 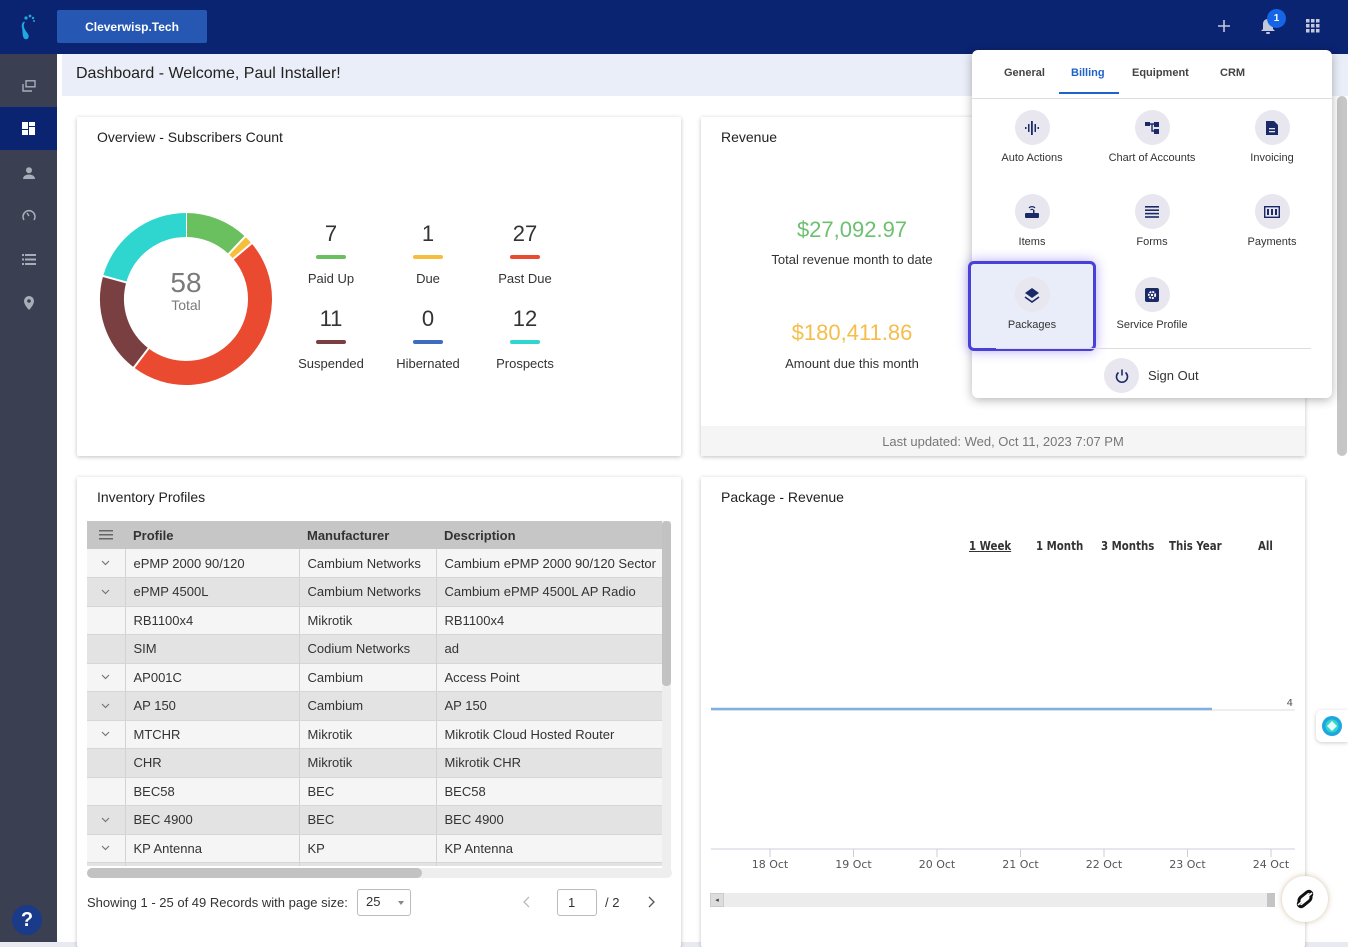 What do you see at coordinates (28, 85) in the screenshot?
I see `sidebar-item-windows` at bounding box center [28, 85].